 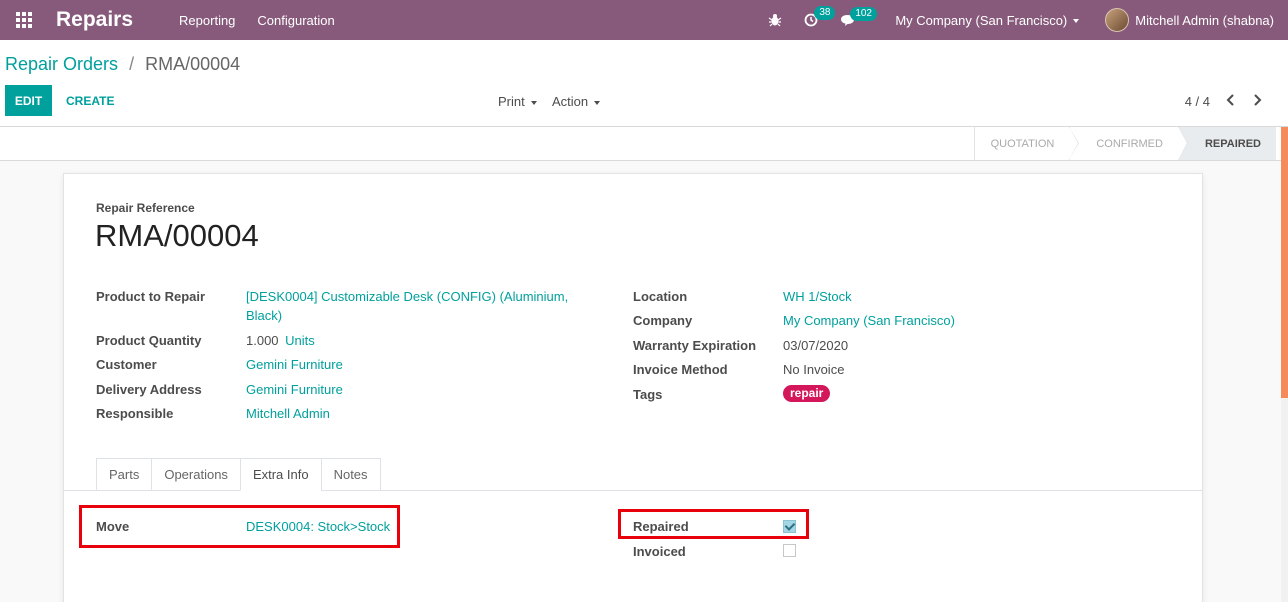 What do you see at coordinates (24, 20) in the screenshot?
I see `apps-menu-icon` at bounding box center [24, 20].